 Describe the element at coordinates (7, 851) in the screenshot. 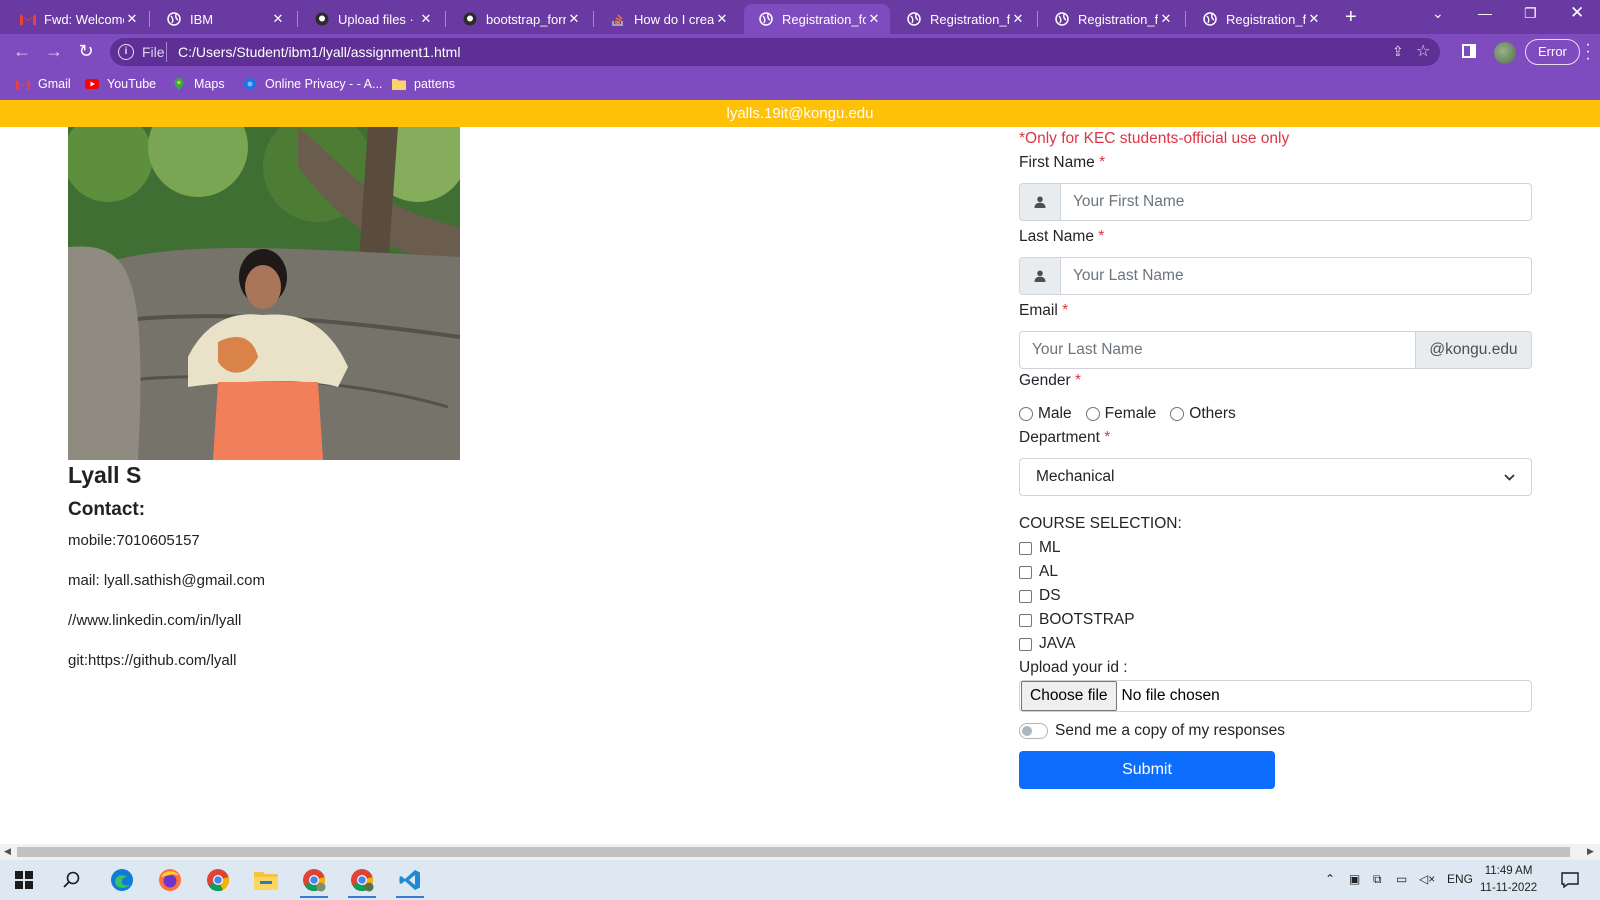

I see `scroll-left-icon: ◀` at that location.